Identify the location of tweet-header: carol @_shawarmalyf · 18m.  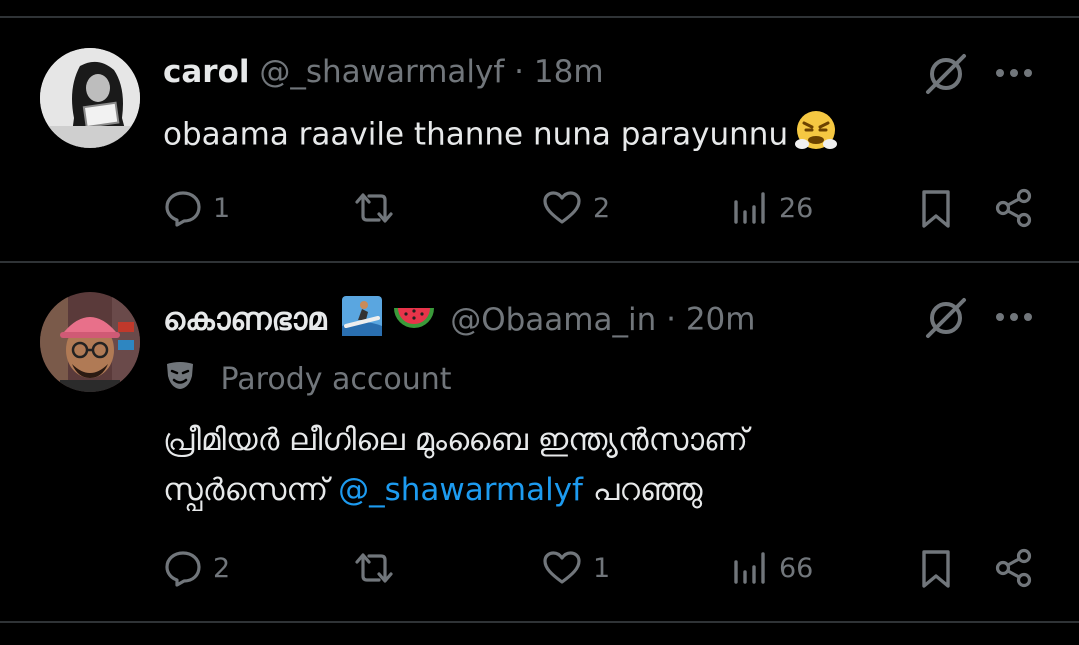
(383, 72).